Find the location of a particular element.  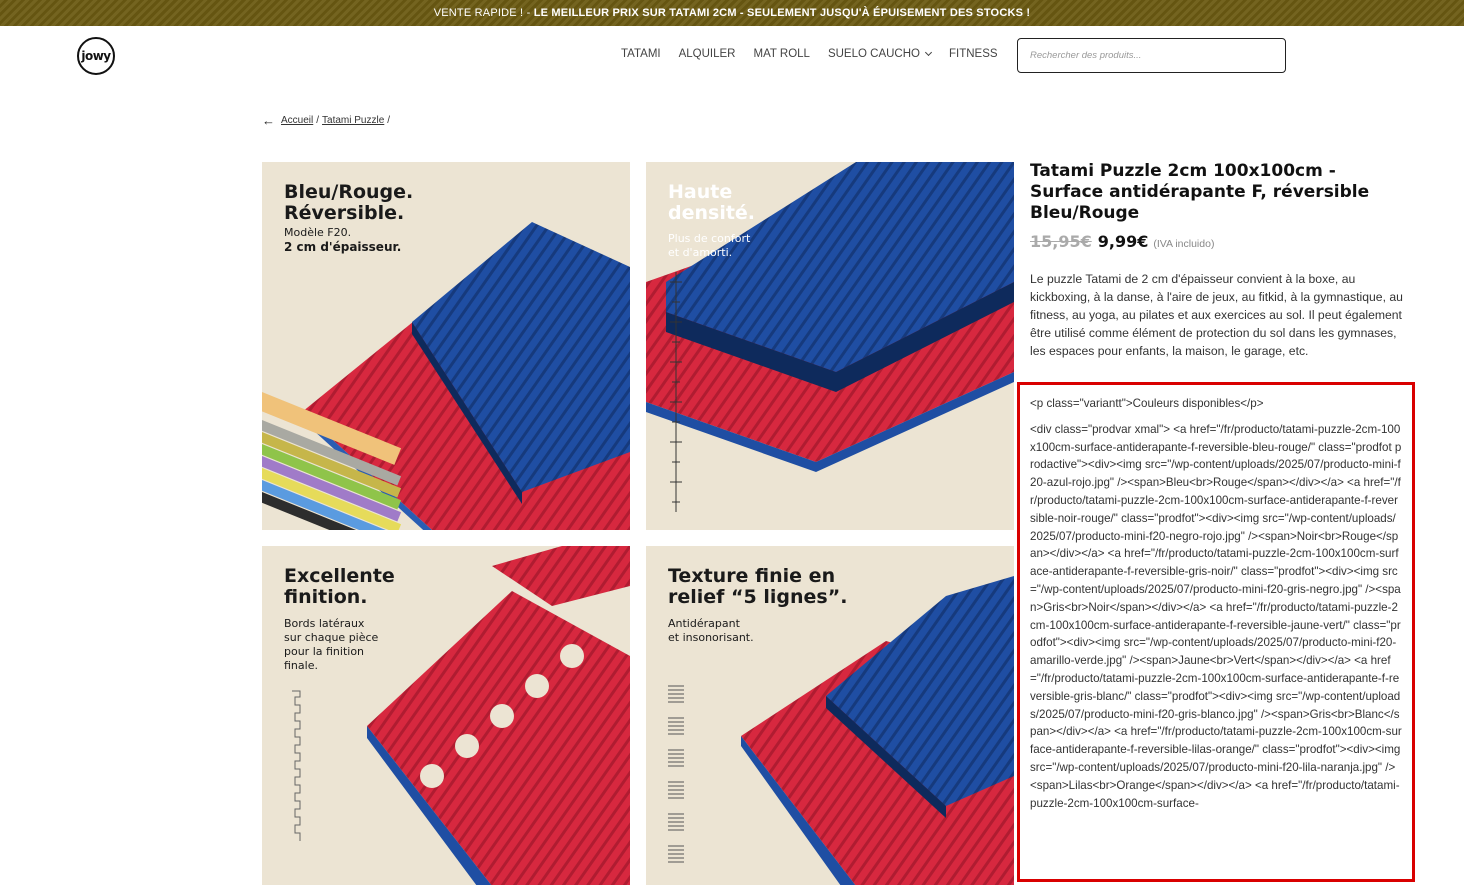

nav-label: SUELO CAUCHO is located at coordinates (873, 54).